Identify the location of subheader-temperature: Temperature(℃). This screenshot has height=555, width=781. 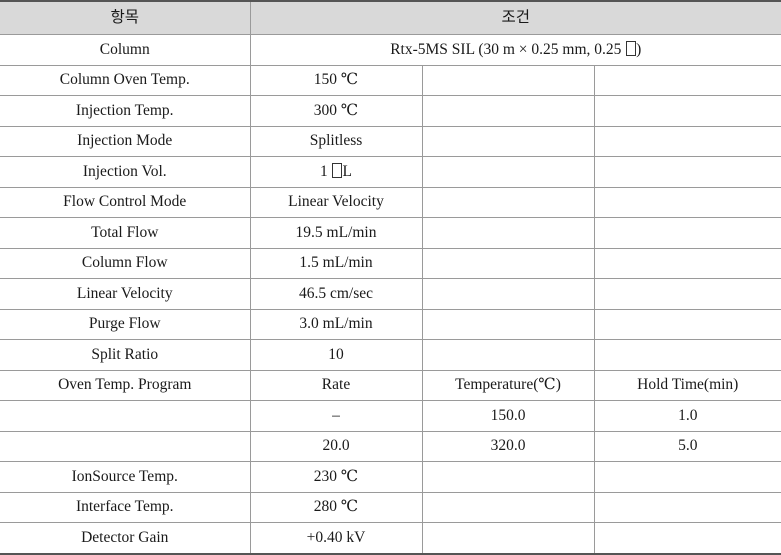
(507, 385).